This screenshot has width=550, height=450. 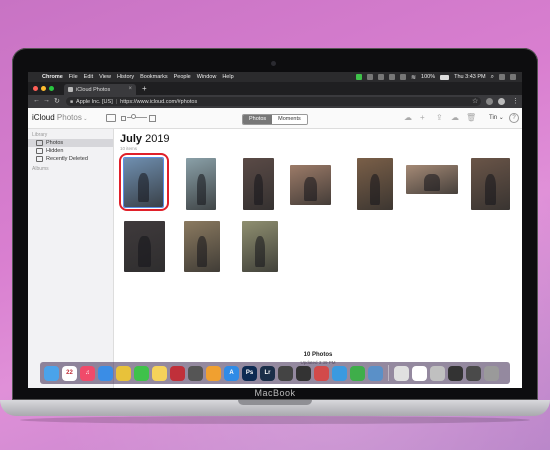 What do you see at coordinates (339, 373) in the screenshot?
I see `app-17-icon` at bounding box center [339, 373].